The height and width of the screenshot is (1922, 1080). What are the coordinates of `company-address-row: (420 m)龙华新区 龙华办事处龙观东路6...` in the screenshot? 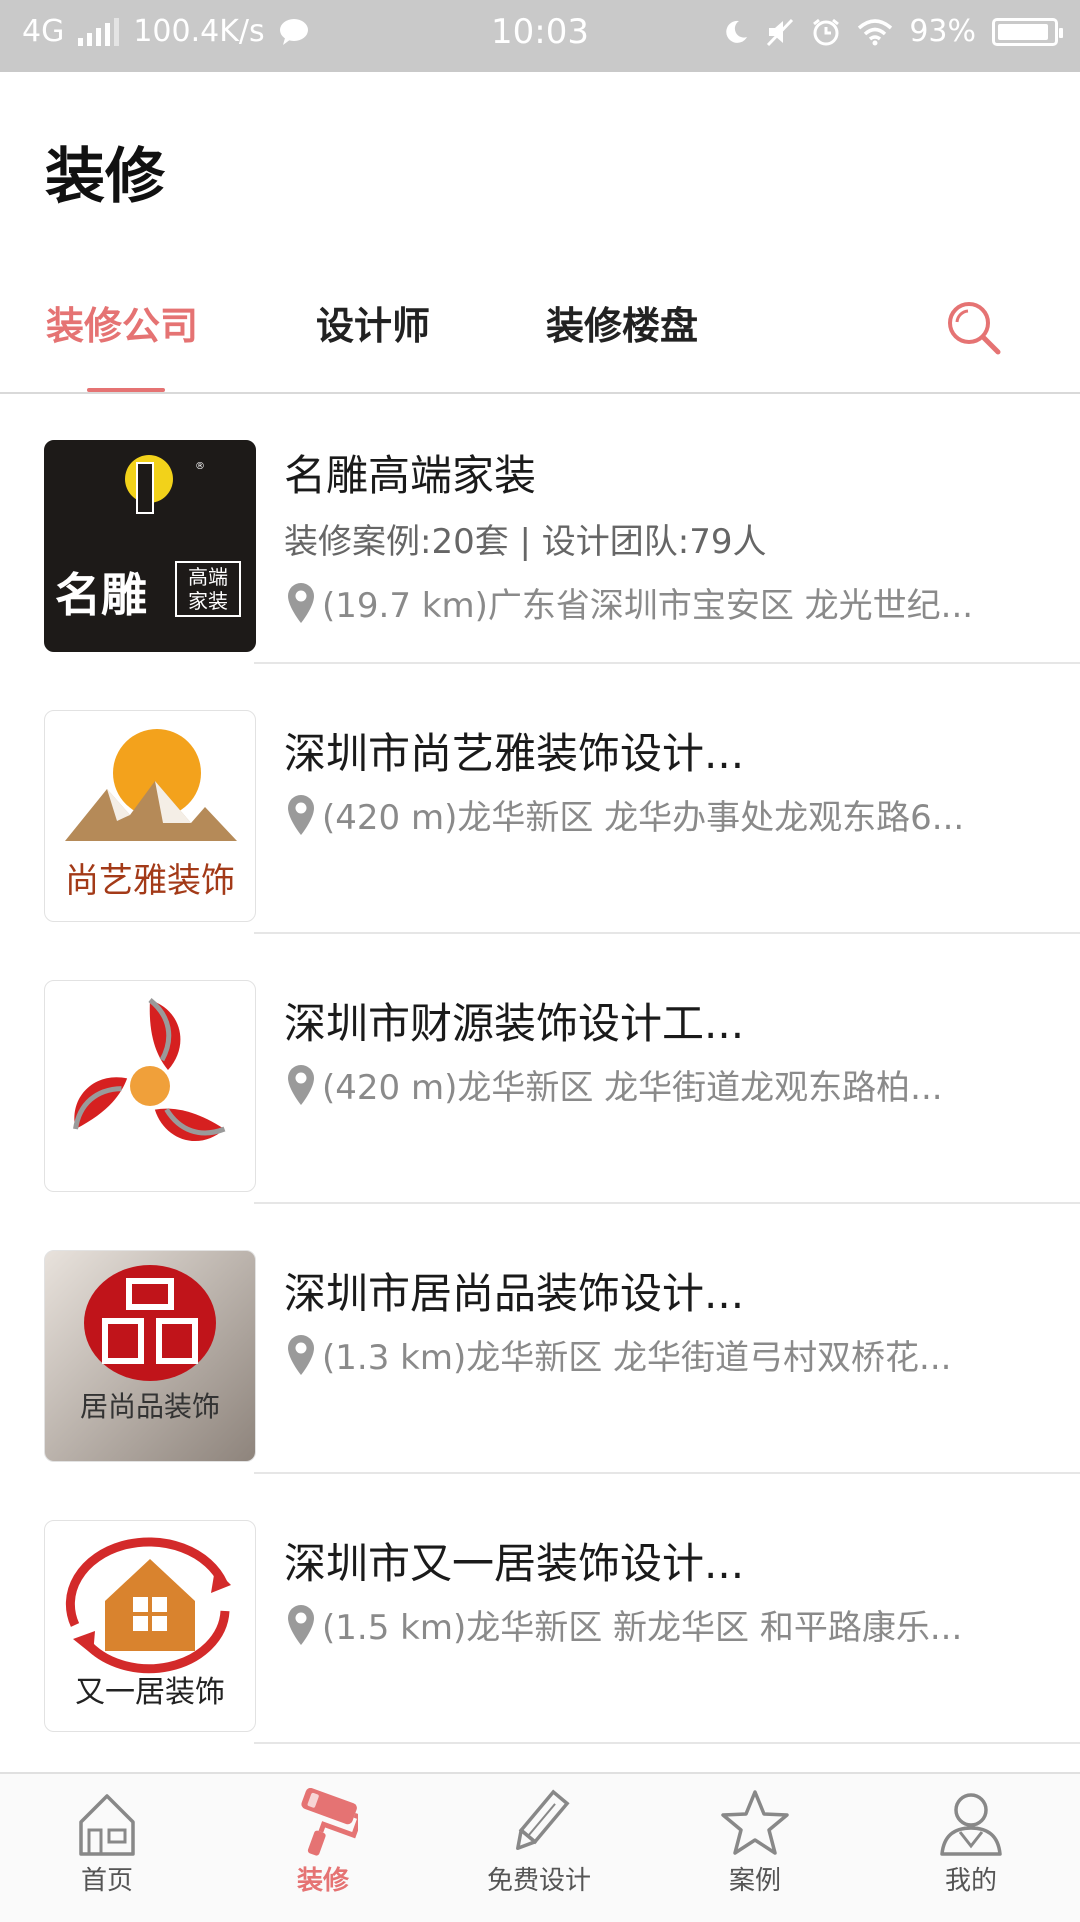 It's located at (625, 814).